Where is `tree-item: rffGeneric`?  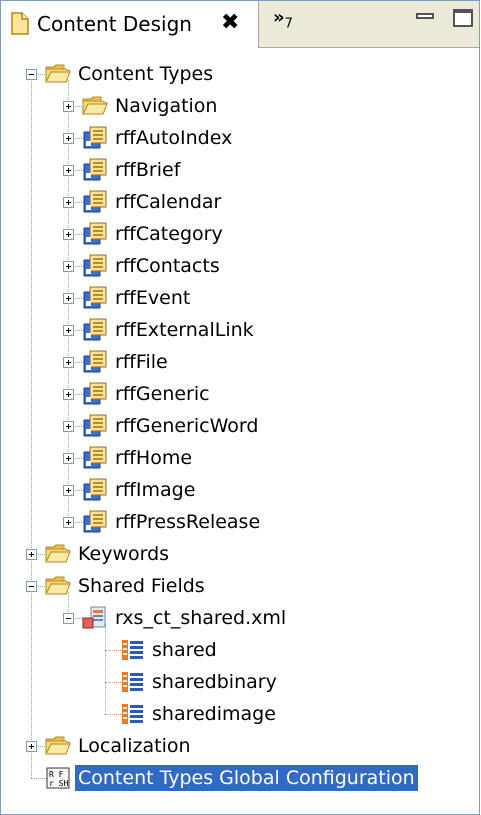
tree-item: rffGeneric is located at coordinates (147, 394).